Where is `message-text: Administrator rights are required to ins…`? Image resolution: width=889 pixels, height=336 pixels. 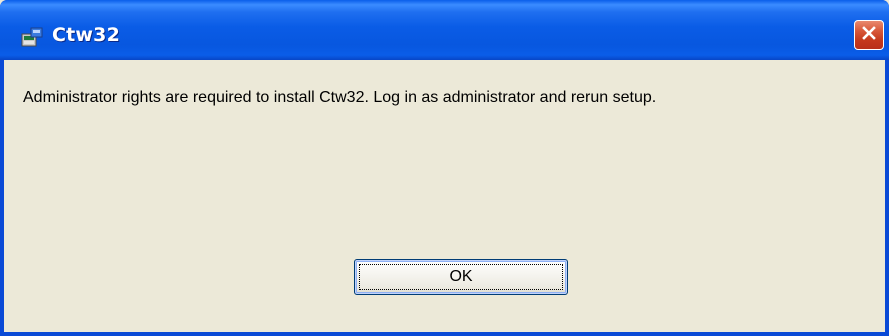
message-text: Administrator rights are required to ins… is located at coordinates (340, 97).